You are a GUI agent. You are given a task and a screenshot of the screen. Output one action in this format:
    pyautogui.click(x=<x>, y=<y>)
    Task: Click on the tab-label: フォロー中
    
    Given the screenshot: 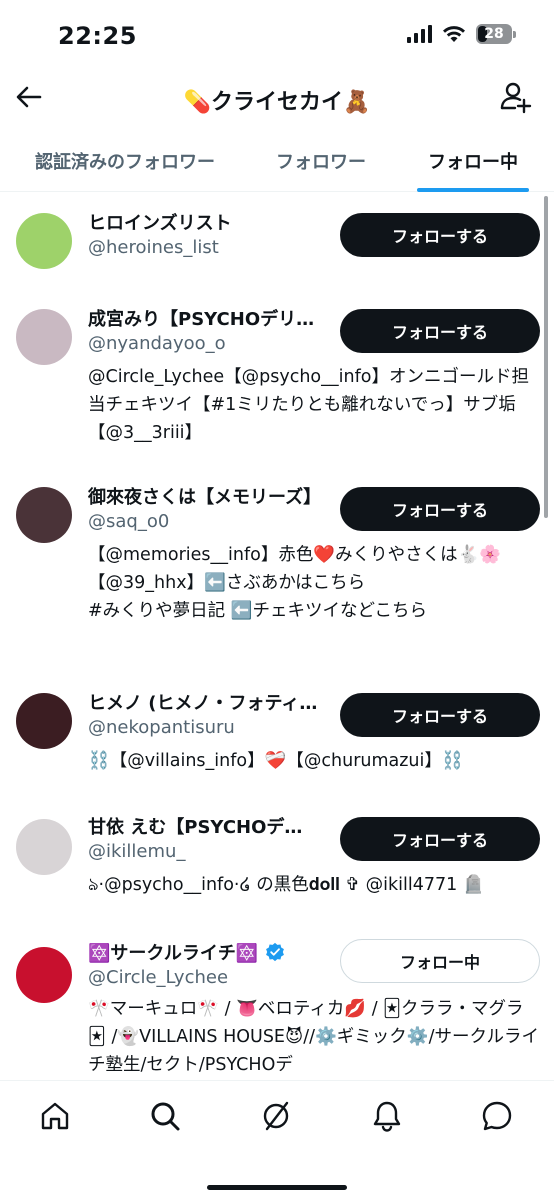 What is the action you would take?
    pyautogui.click(x=473, y=162)
    